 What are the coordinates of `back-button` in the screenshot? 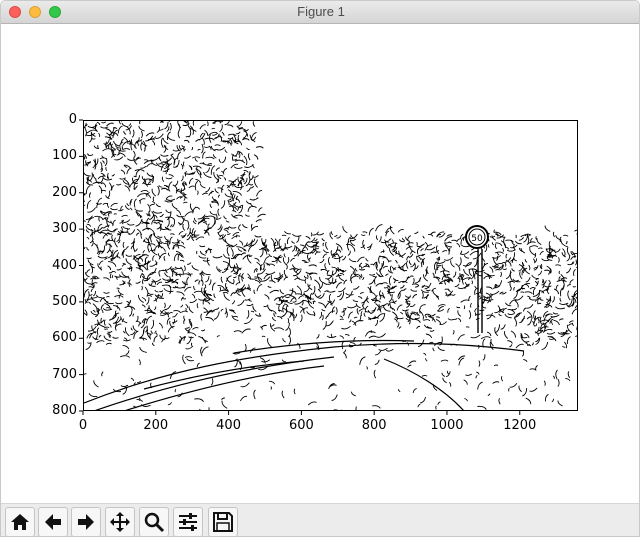 It's located at (53, 521).